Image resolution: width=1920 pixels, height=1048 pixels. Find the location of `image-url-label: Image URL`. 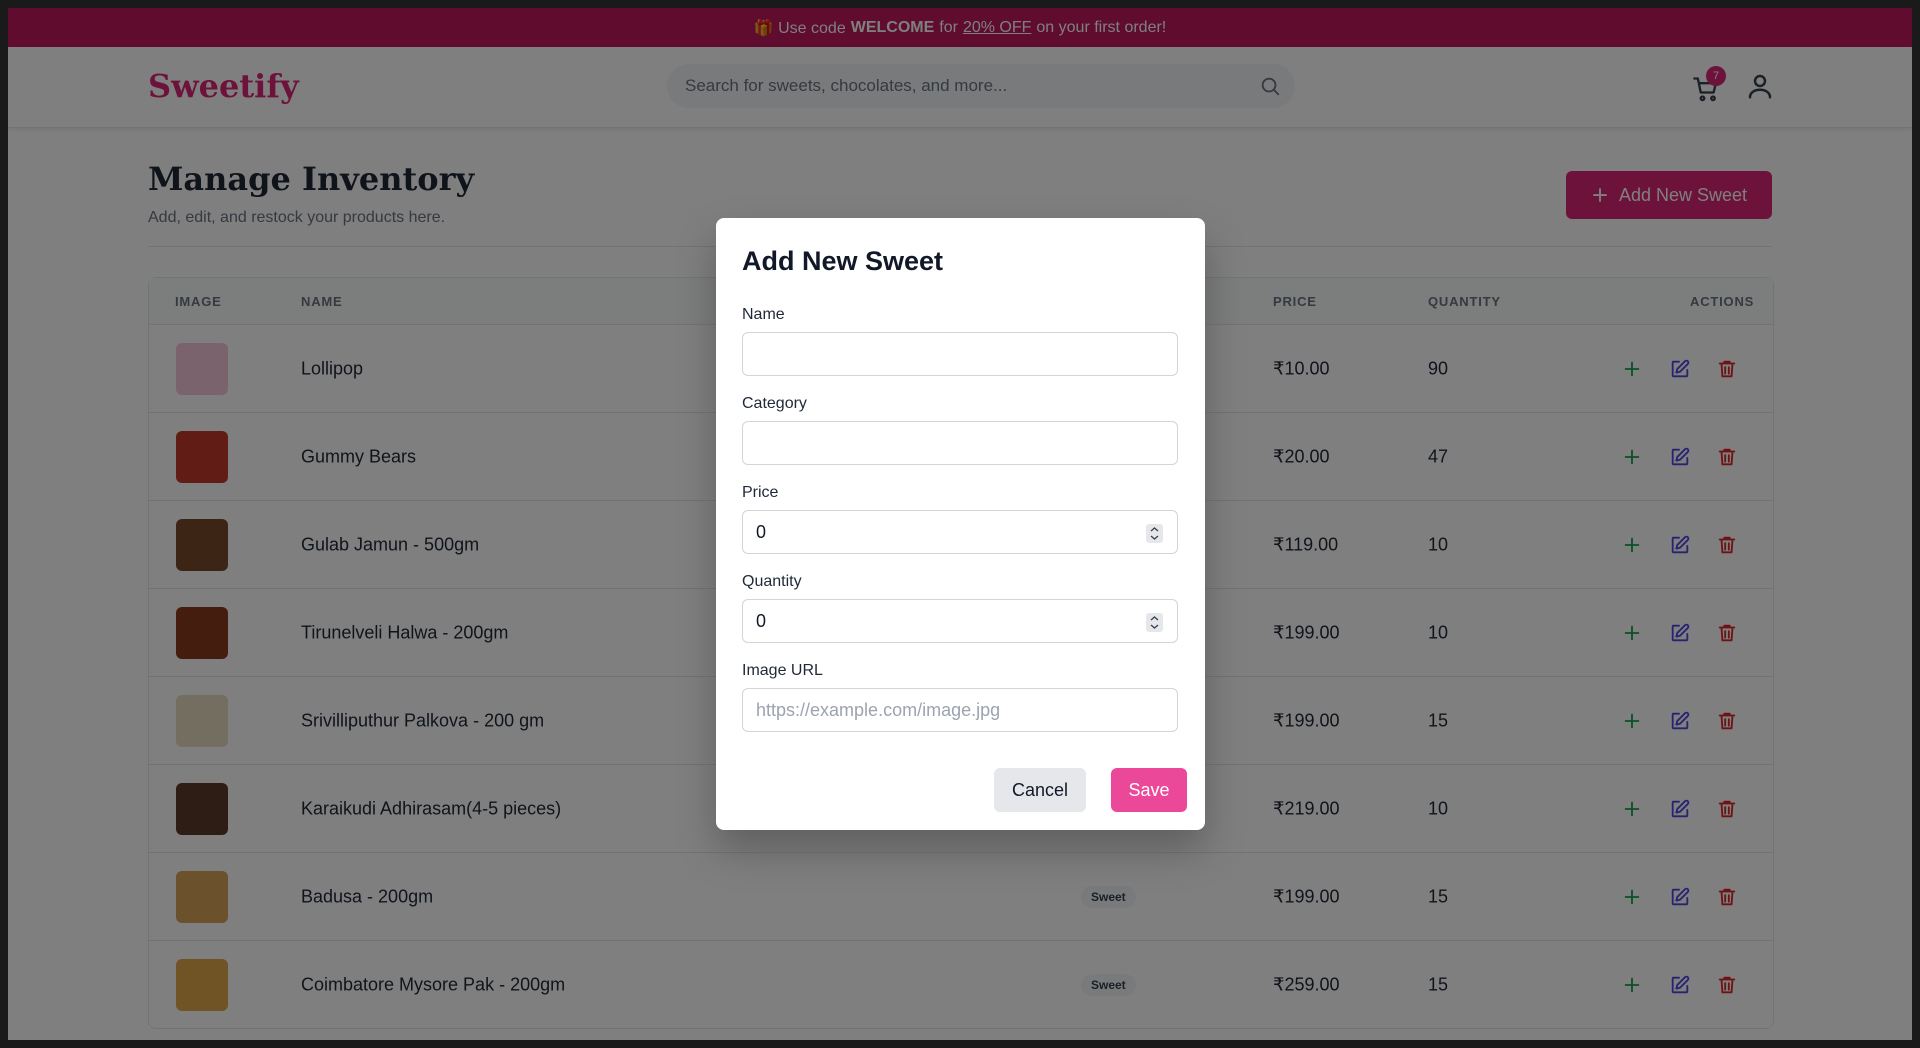

image-url-label: Image URL is located at coordinates (782, 670).